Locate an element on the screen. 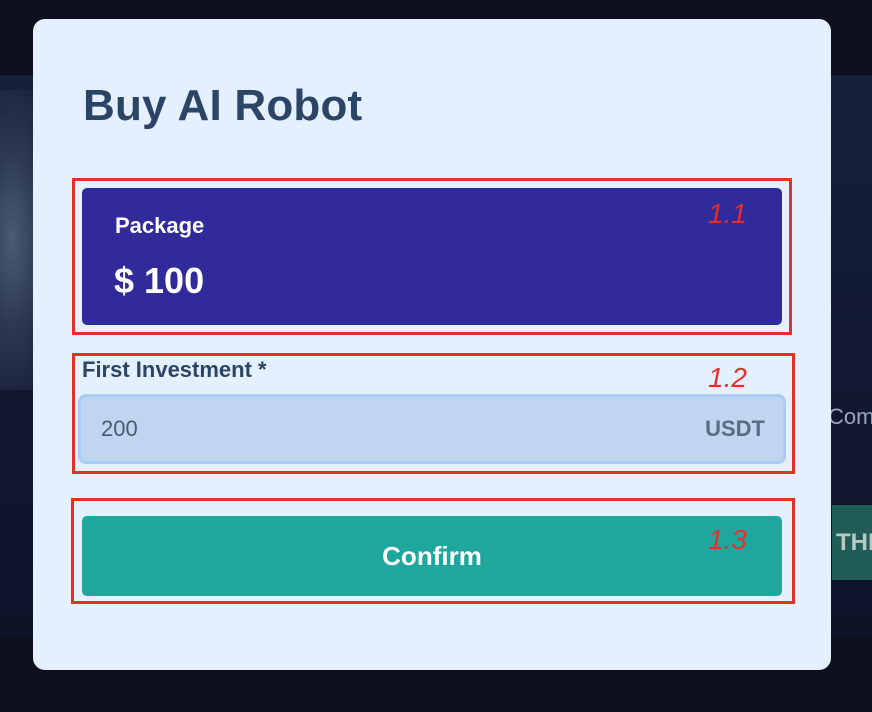 This screenshot has height=712, width=872. background-partial-text: Com is located at coordinates (850, 416).